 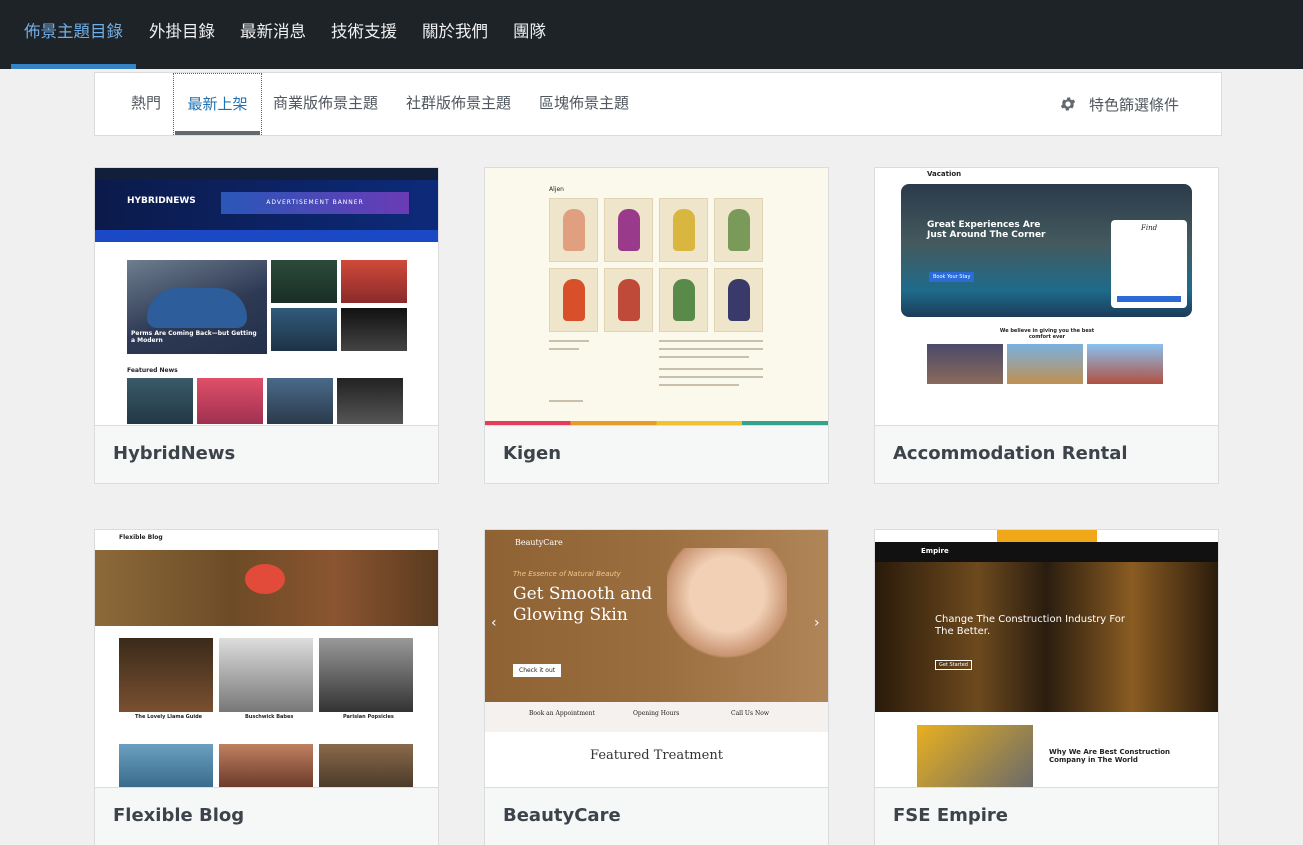 What do you see at coordinates (217, 133) in the screenshot?
I see `tab-active-indicator` at bounding box center [217, 133].